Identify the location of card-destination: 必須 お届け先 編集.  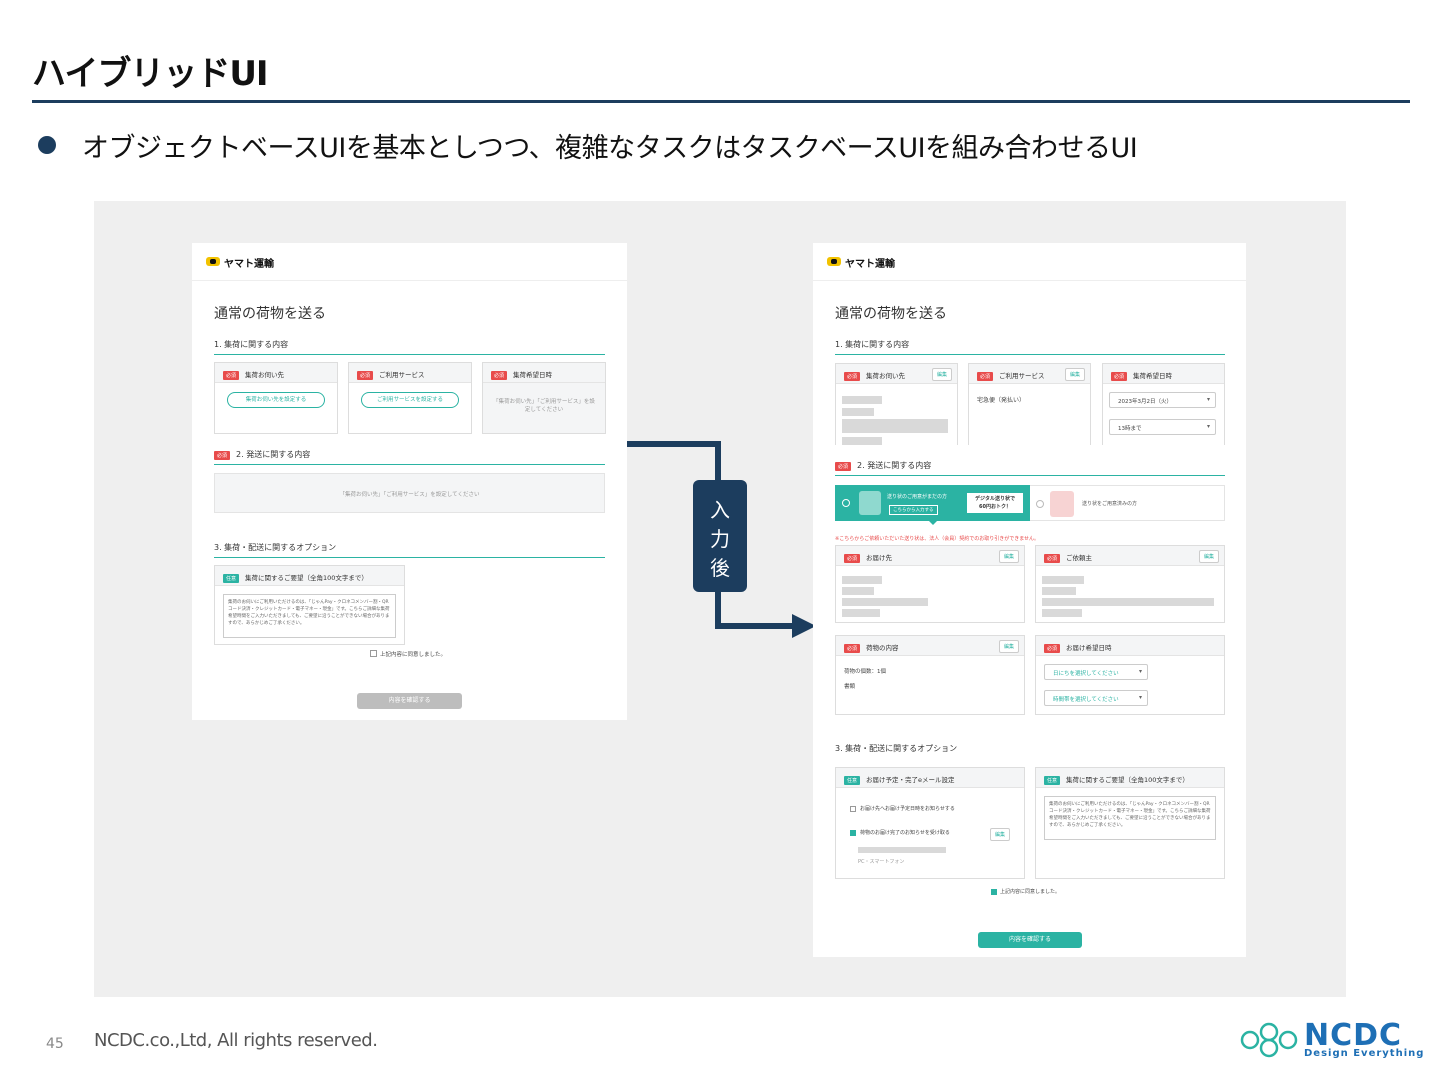
(930, 584).